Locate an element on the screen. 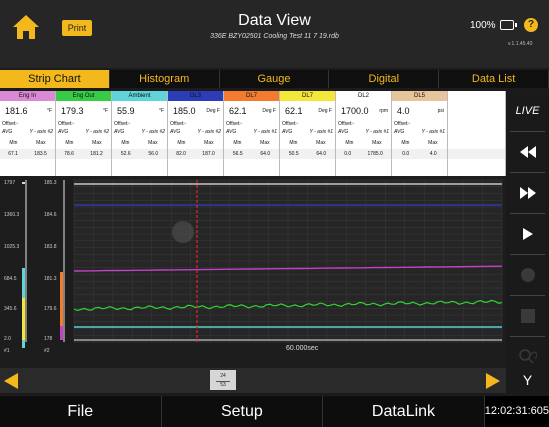 This screenshot has height=427, width=549. y-axis-button: Y is located at coordinates (527, 380).